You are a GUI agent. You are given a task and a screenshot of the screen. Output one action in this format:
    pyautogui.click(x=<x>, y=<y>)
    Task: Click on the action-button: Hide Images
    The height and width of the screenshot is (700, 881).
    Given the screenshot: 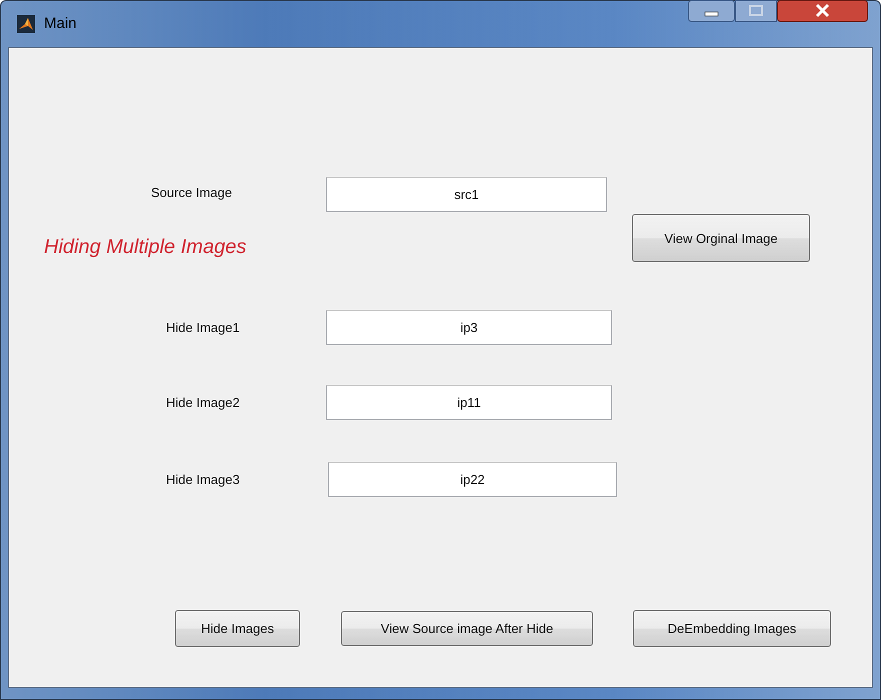 What is the action you would take?
    pyautogui.click(x=237, y=628)
    